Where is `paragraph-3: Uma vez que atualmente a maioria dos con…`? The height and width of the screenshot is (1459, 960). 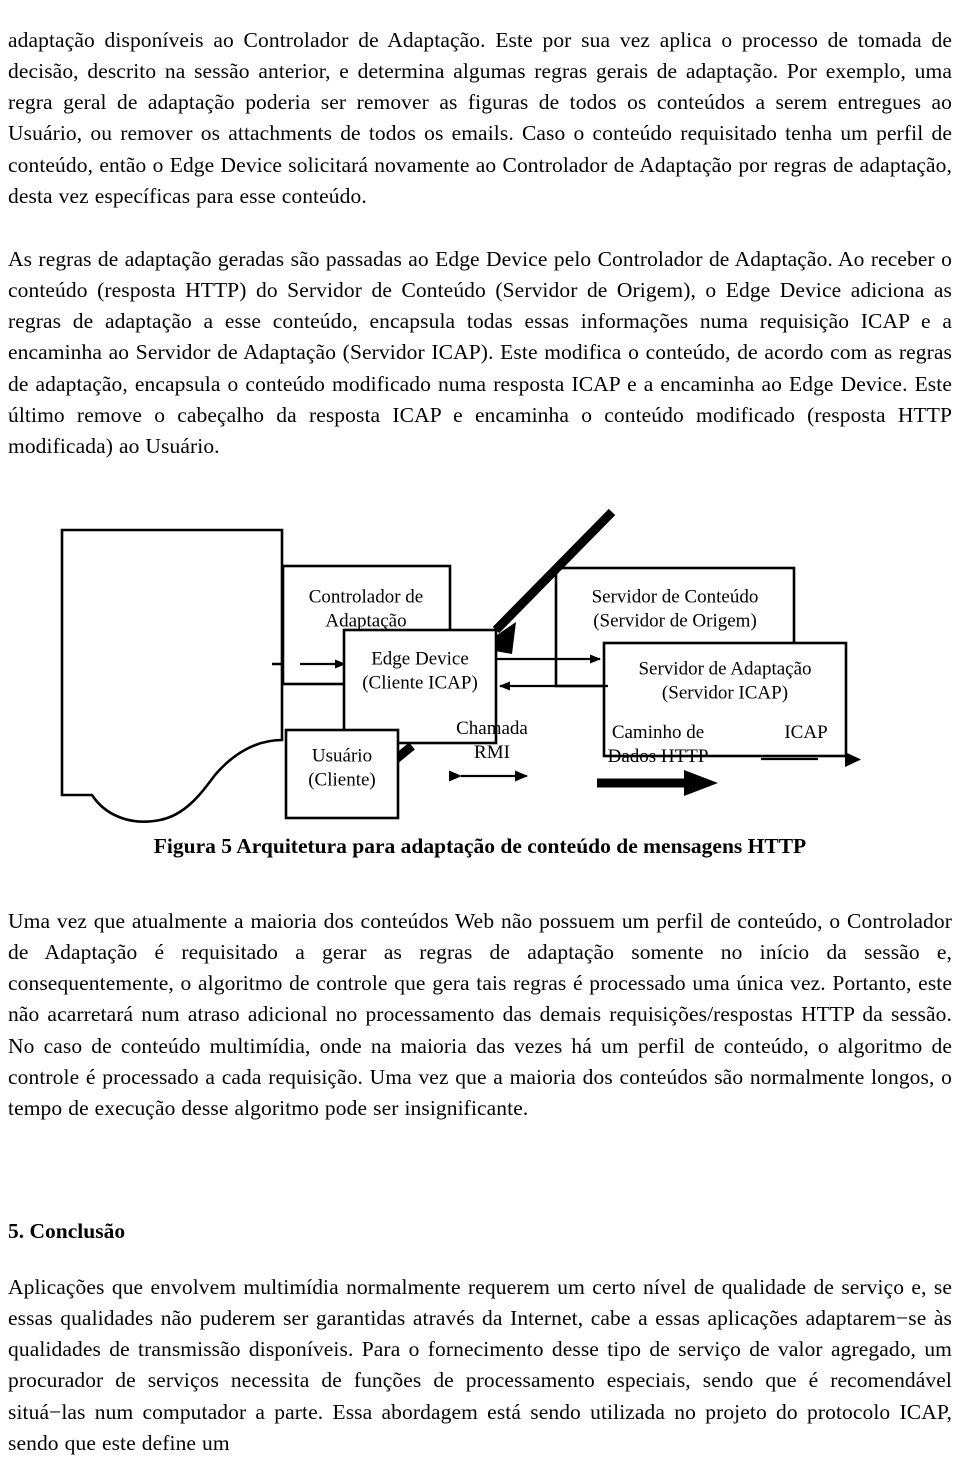 paragraph-3: Uma vez que atualmente a maioria dos con… is located at coordinates (480, 1015).